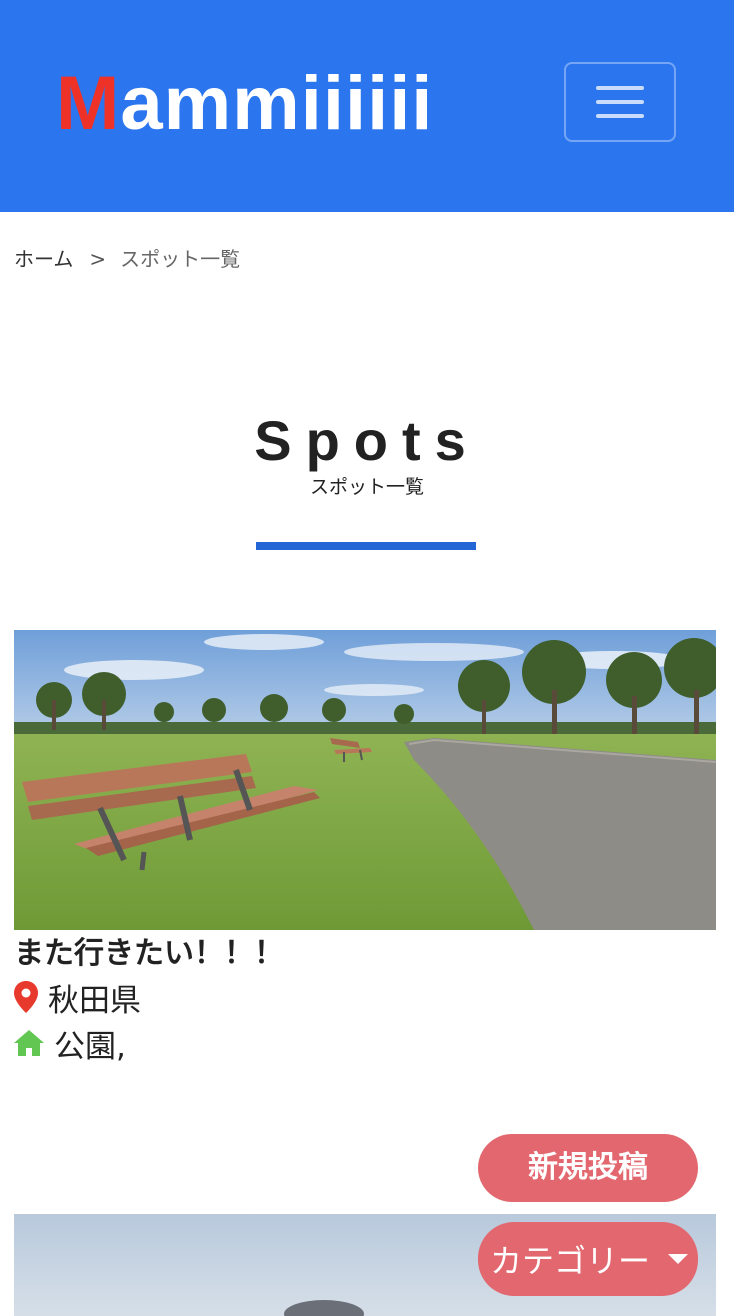  Describe the element at coordinates (365, 954) in the screenshot. I see `spot-title: また行きたい！！！` at that location.